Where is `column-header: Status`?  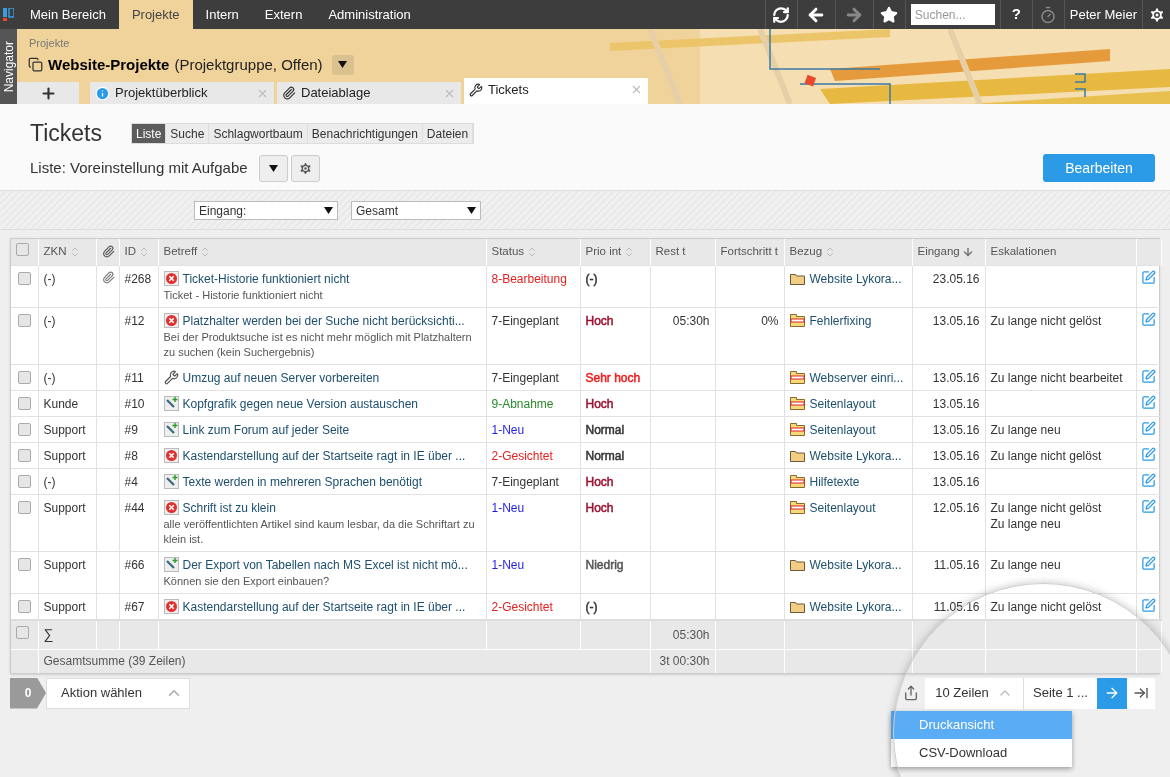
column-header: Status is located at coordinates (508, 252).